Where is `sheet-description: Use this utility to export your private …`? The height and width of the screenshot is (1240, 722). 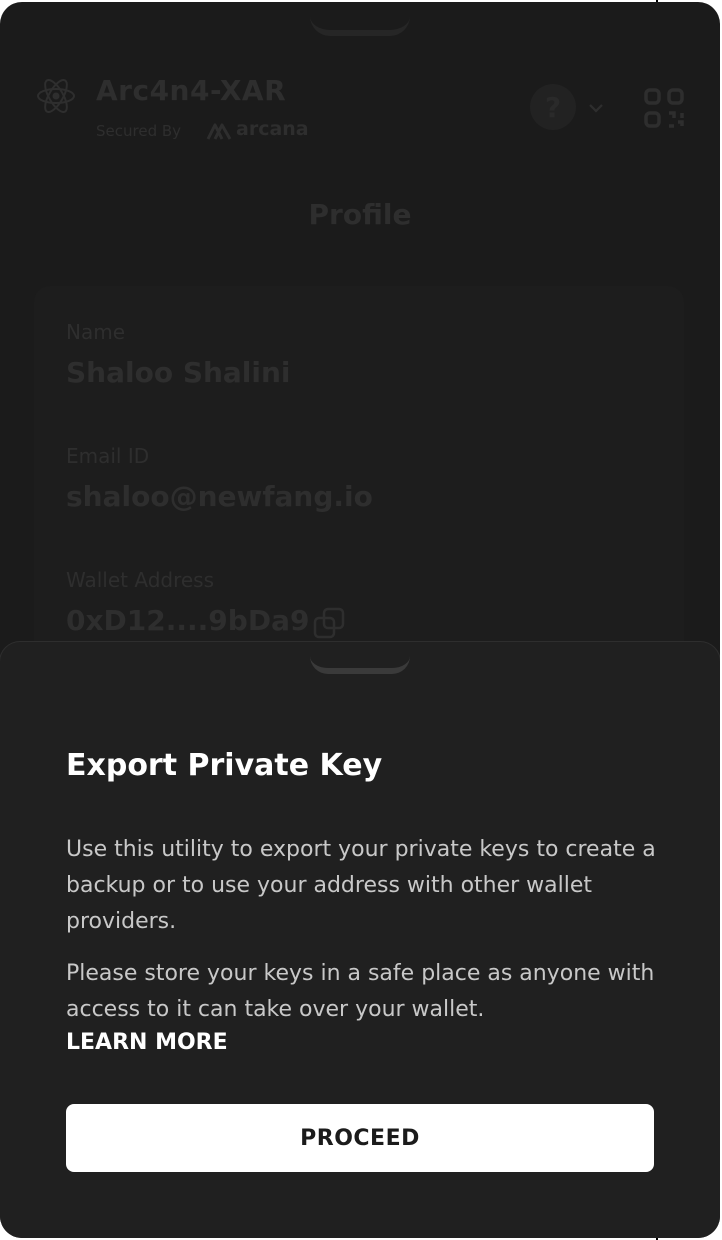
sheet-description: Use this utility to export your private … is located at coordinates (361, 885).